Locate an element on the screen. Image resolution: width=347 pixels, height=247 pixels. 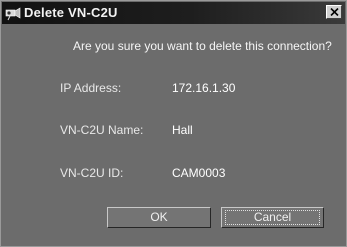
device-id-label: VN-C2U ID: is located at coordinates (92, 173).